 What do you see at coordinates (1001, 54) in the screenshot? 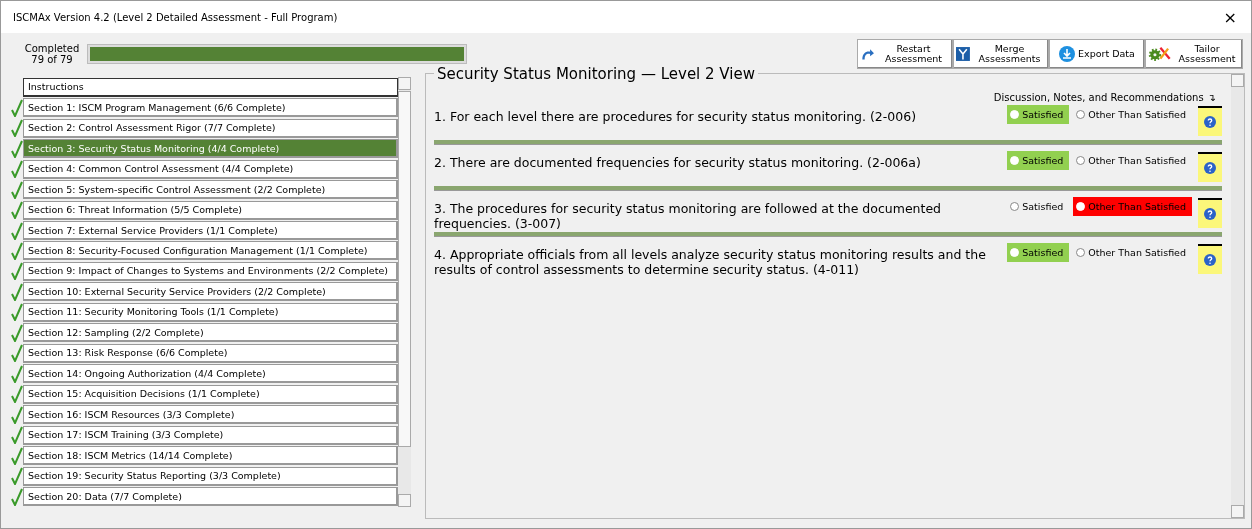
I see `toolbar-button: Merge Assessments` at bounding box center [1001, 54].